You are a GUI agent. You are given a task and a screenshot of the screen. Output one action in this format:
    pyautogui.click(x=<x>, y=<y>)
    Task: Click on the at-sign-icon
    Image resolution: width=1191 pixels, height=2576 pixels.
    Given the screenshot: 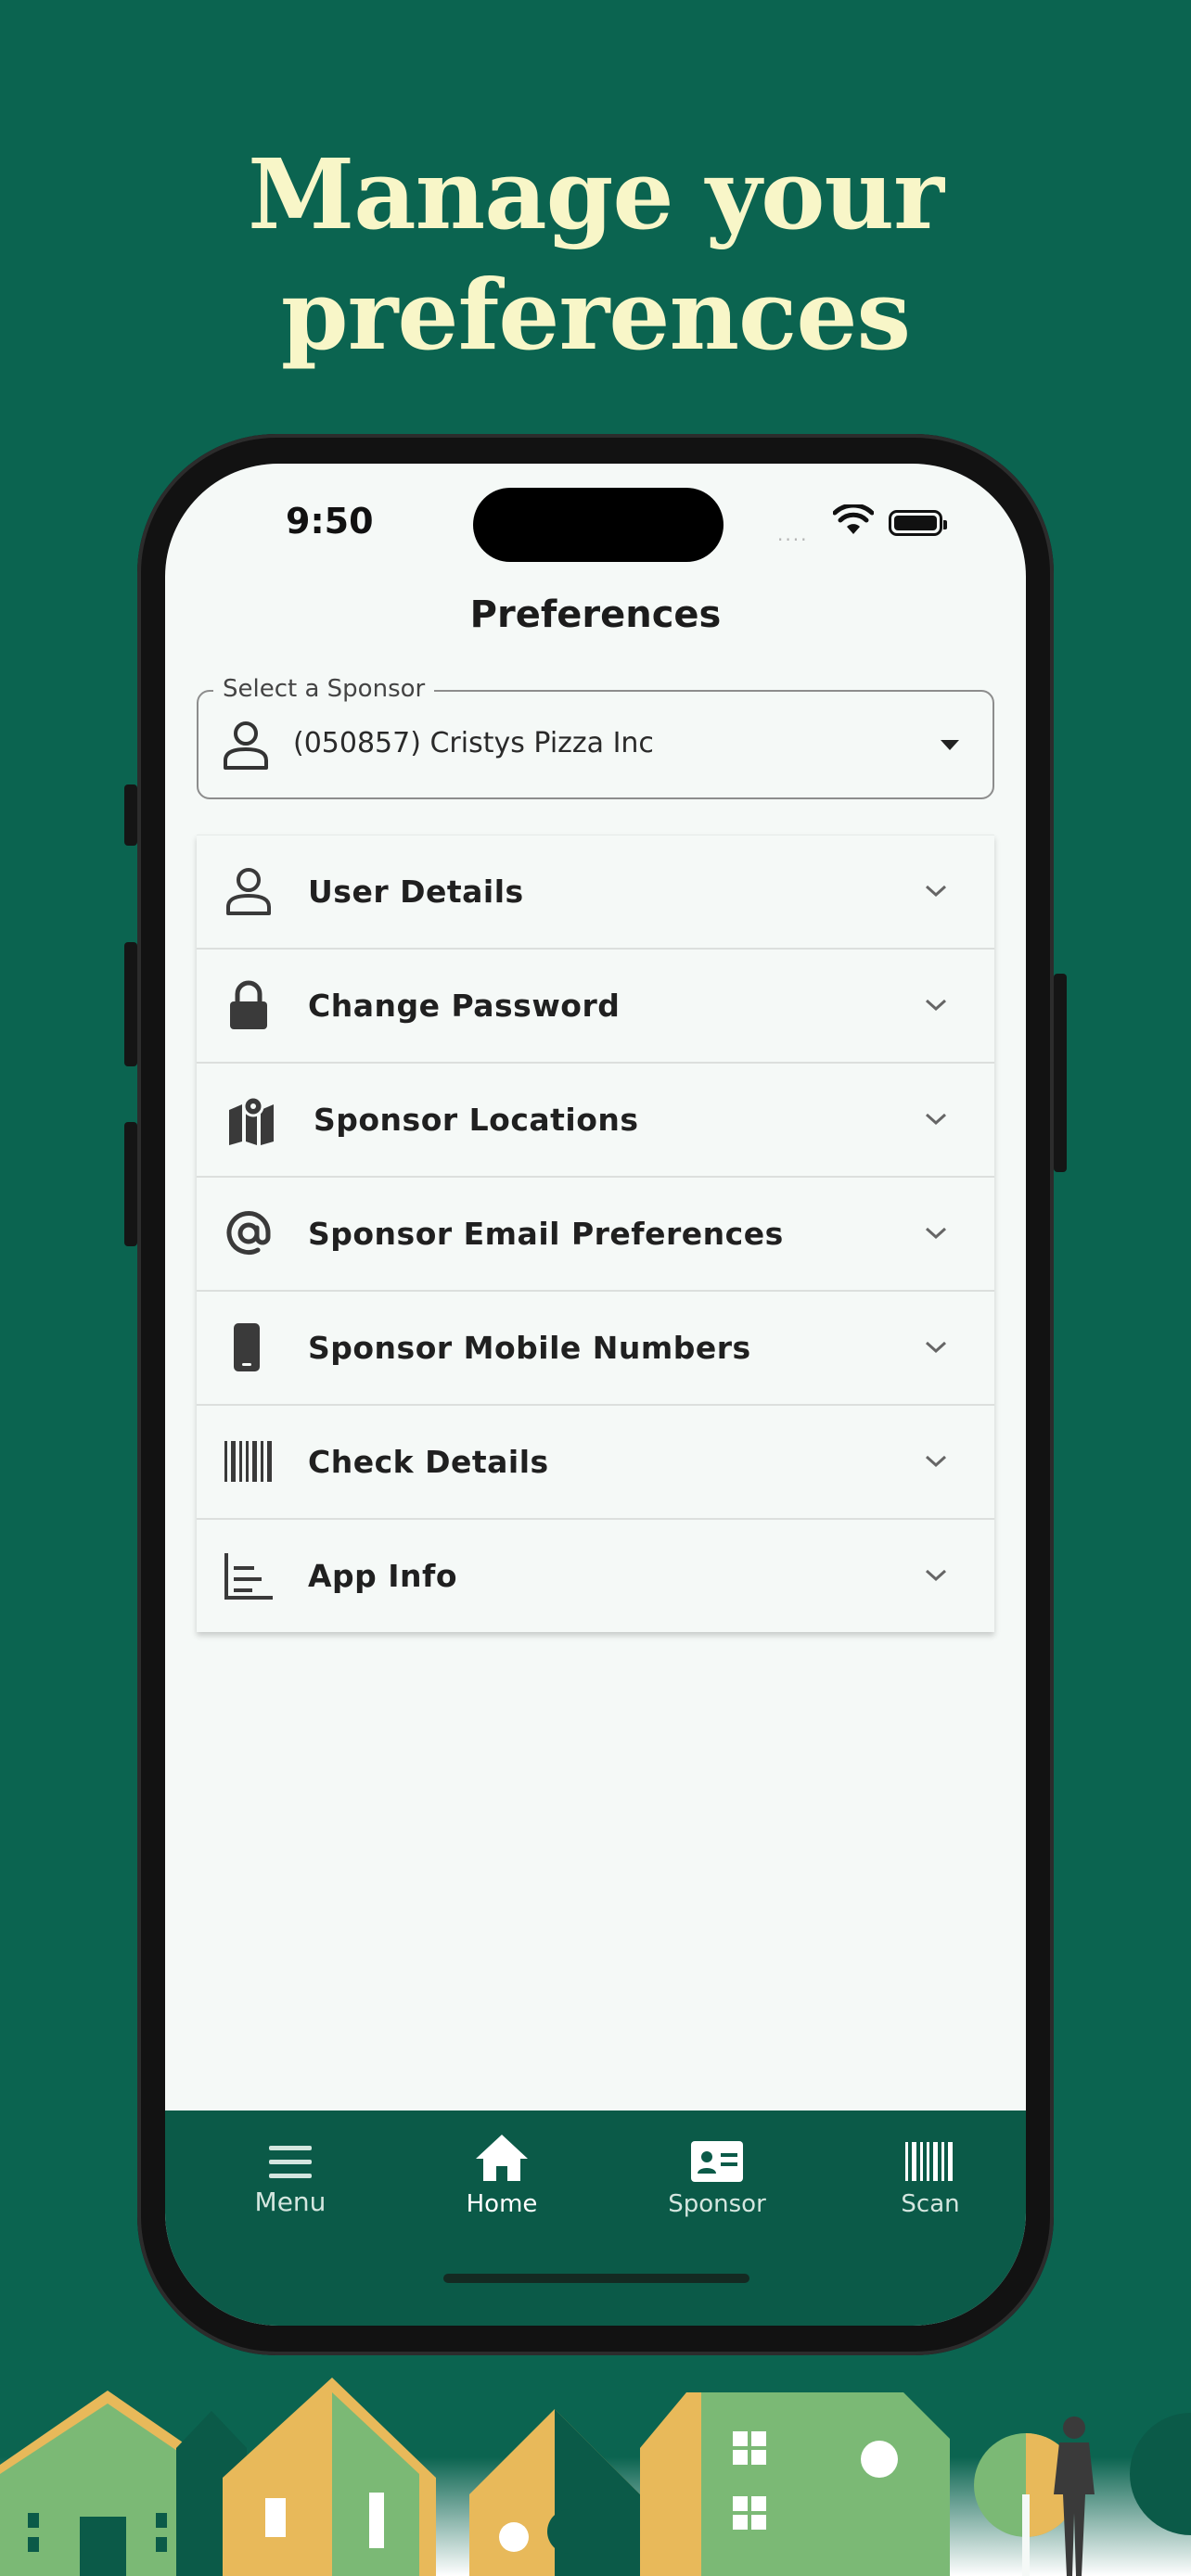 What is the action you would take?
    pyautogui.click(x=248, y=1233)
    